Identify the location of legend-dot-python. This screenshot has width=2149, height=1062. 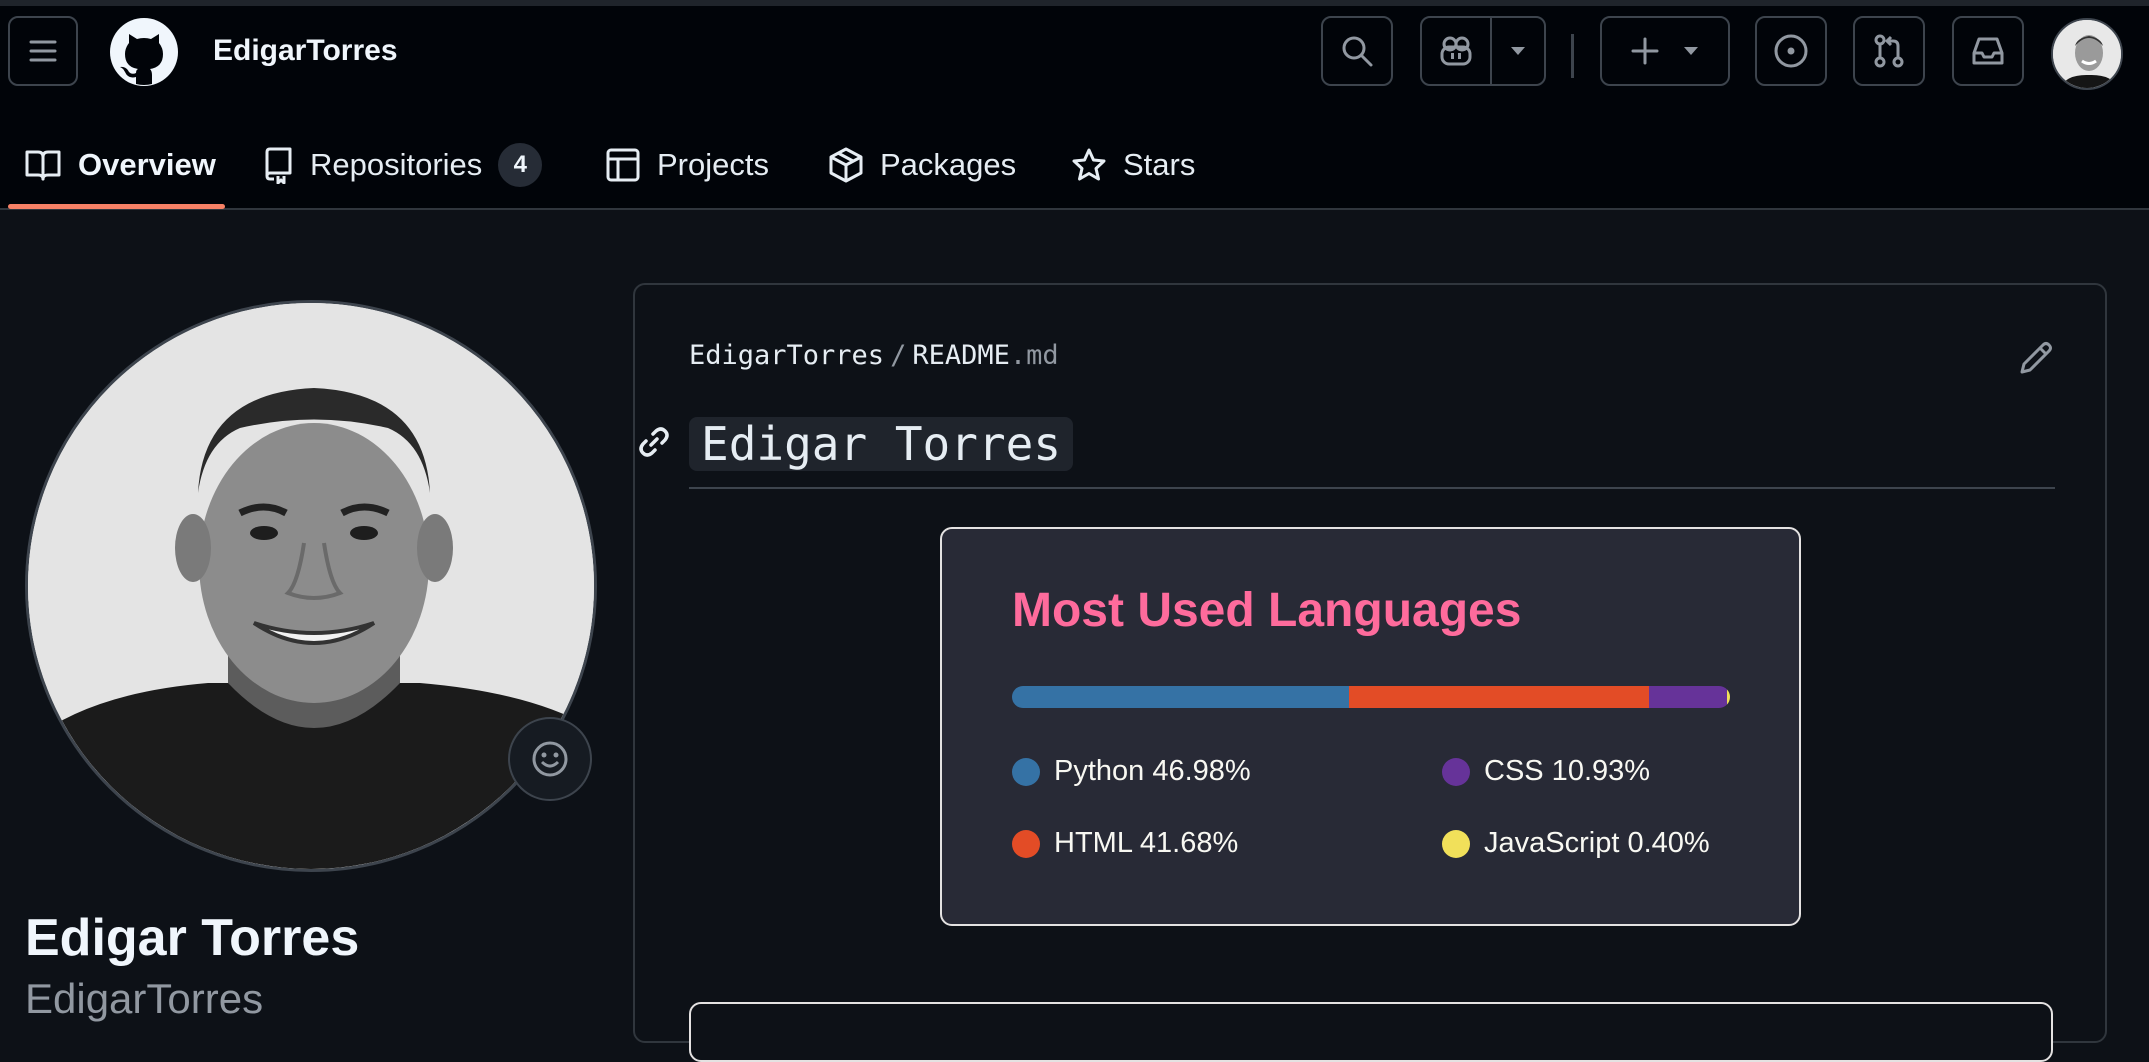
(1026, 771).